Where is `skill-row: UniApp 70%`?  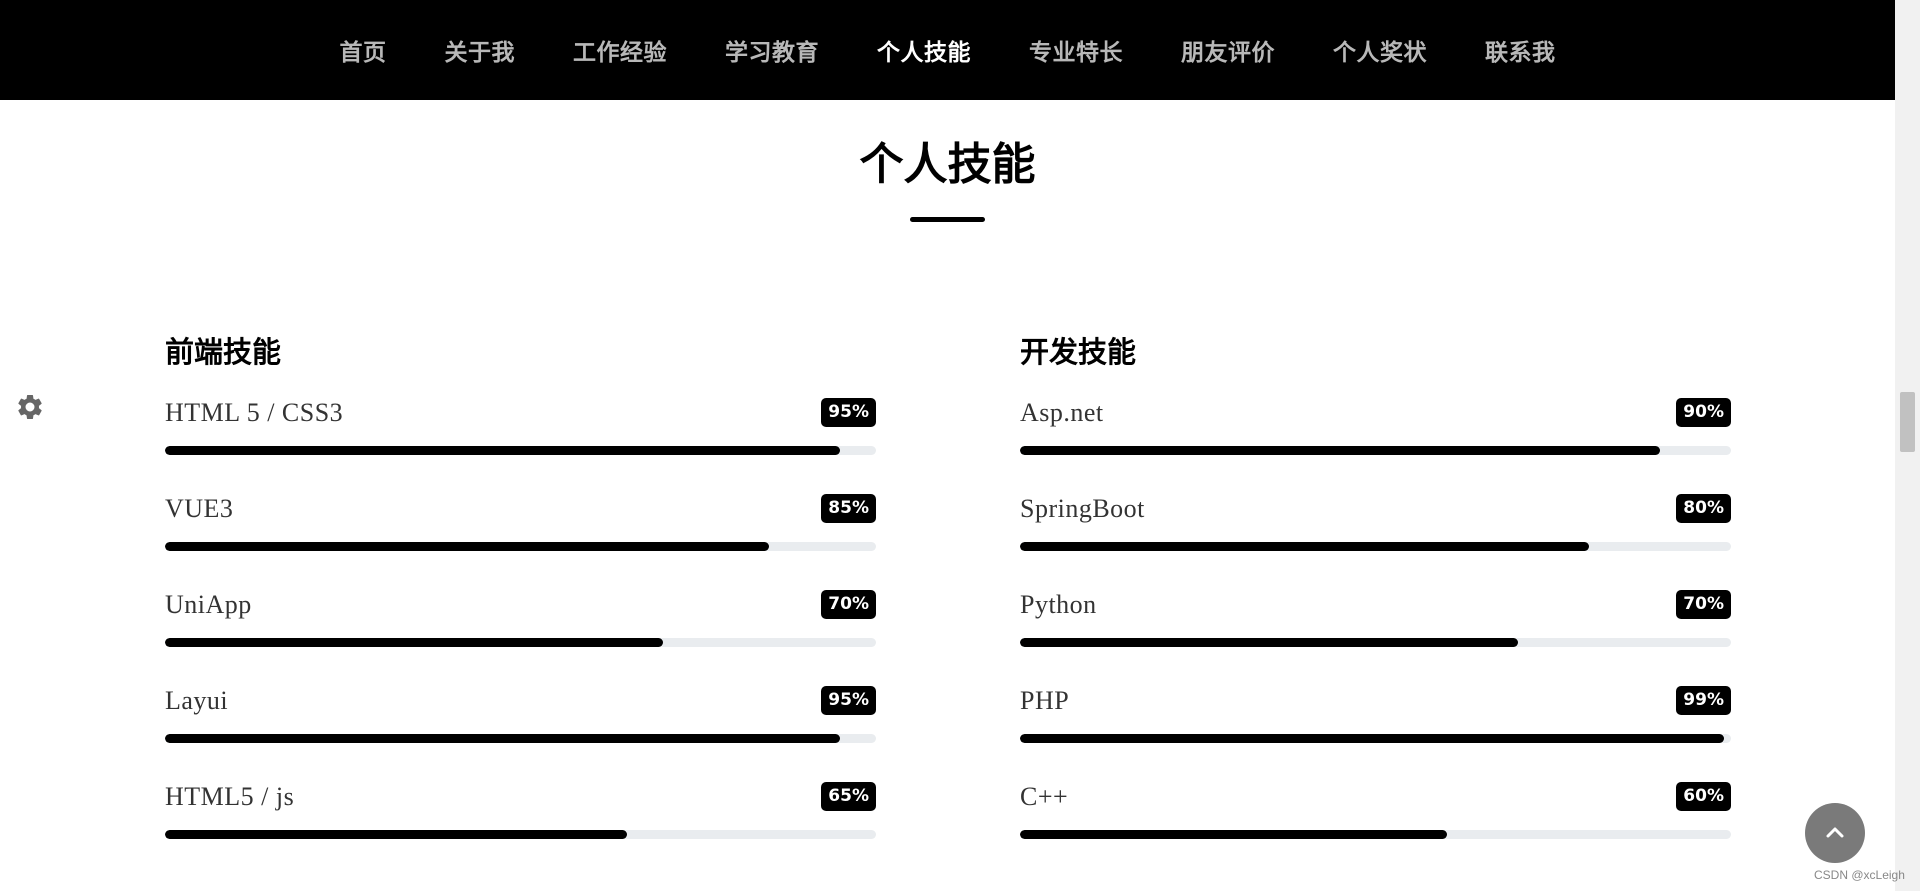 skill-row: UniApp 70% is located at coordinates (520, 614).